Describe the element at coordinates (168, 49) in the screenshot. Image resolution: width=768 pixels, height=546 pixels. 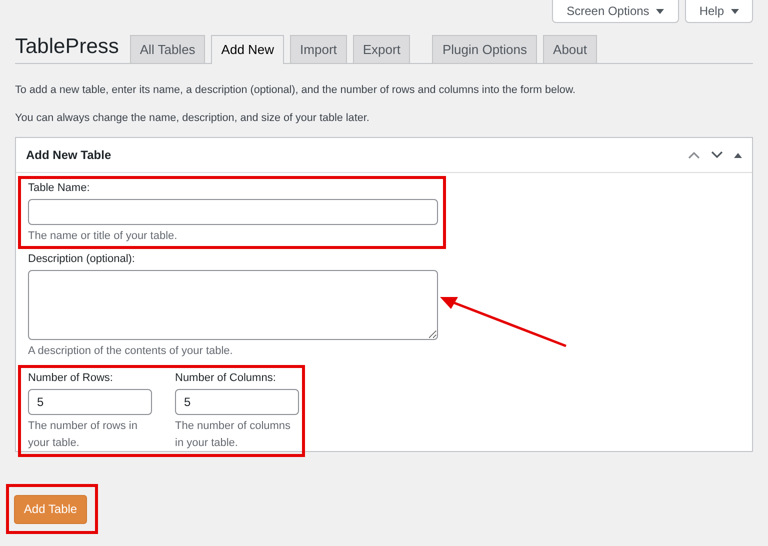
I see `nav-tab: All Tables` at that location.